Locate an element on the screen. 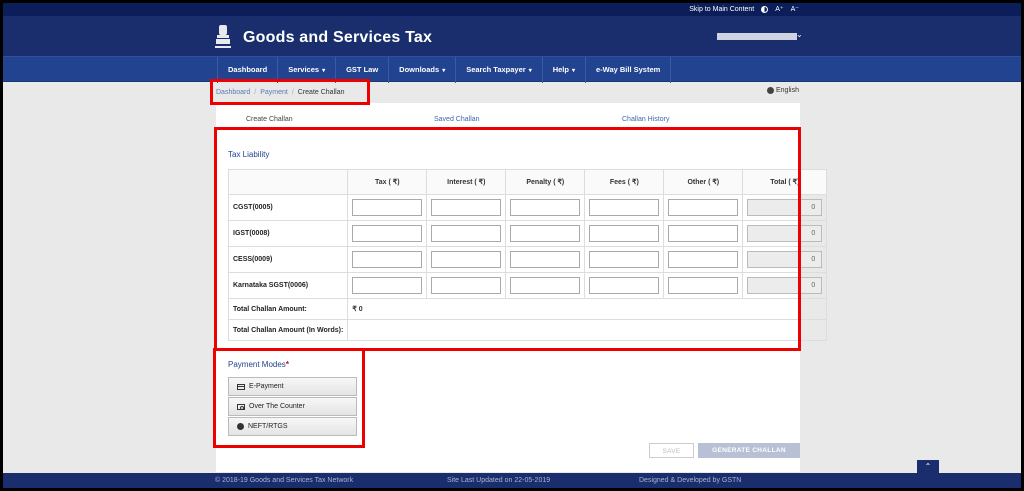  tab-challan-history: Challan History is located at coordinates (645, 119).